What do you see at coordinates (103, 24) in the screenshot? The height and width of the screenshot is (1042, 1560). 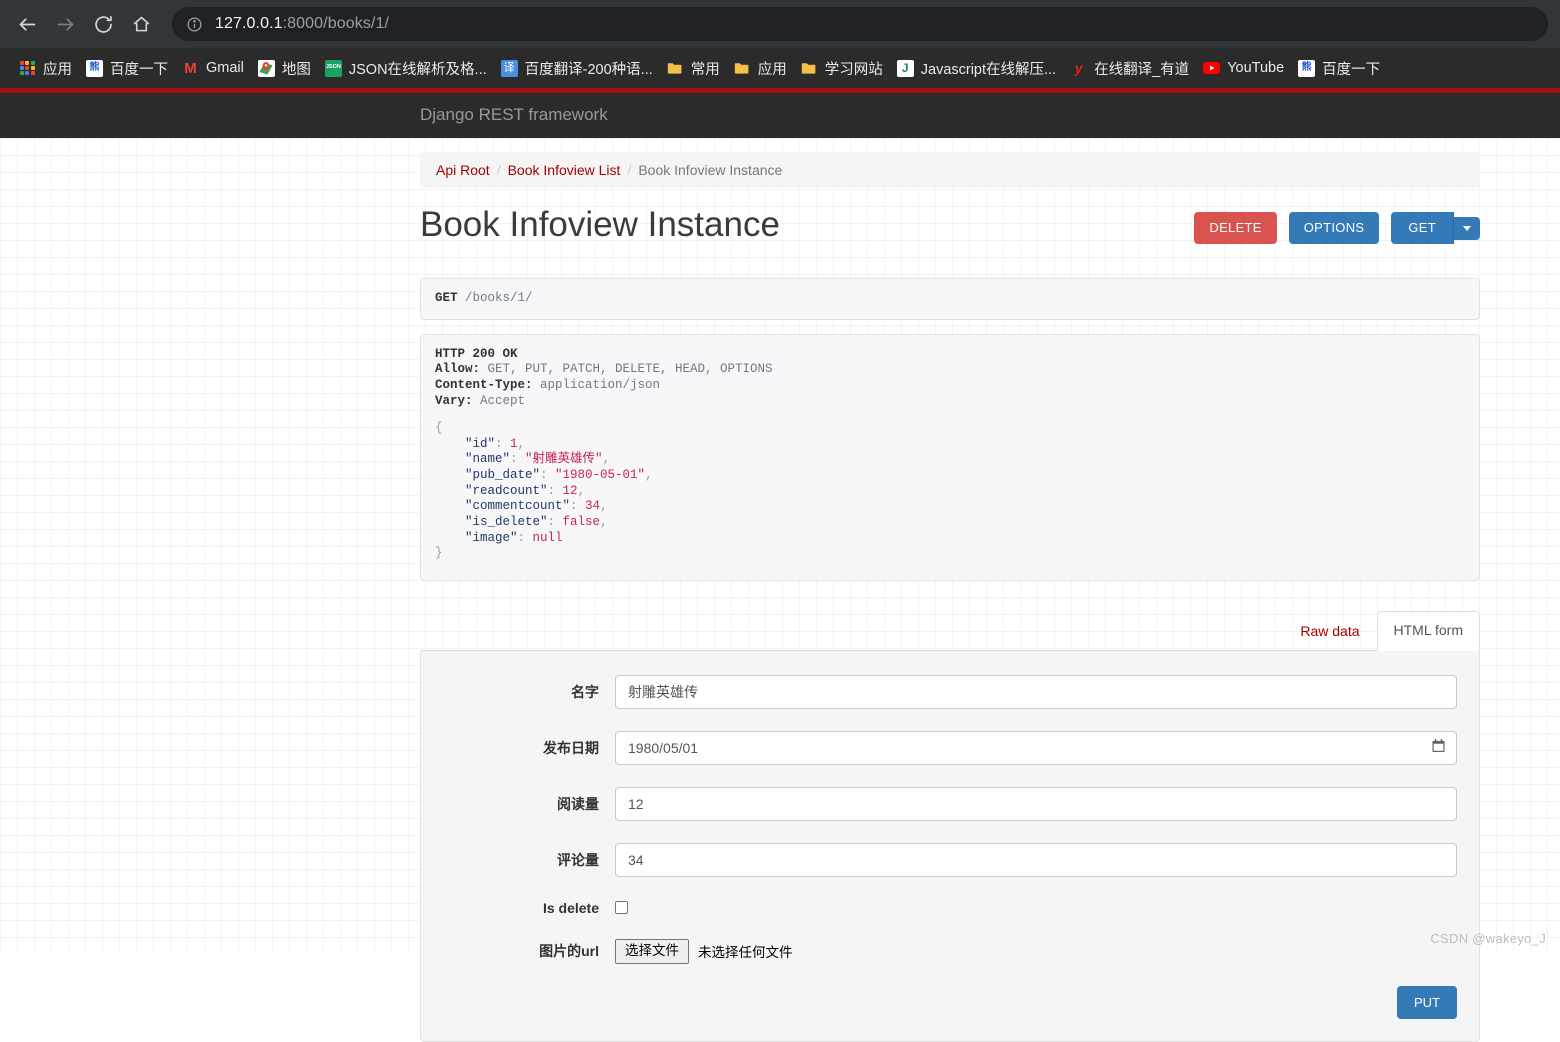 I see `reload-button` at bounding box center [103, 24].